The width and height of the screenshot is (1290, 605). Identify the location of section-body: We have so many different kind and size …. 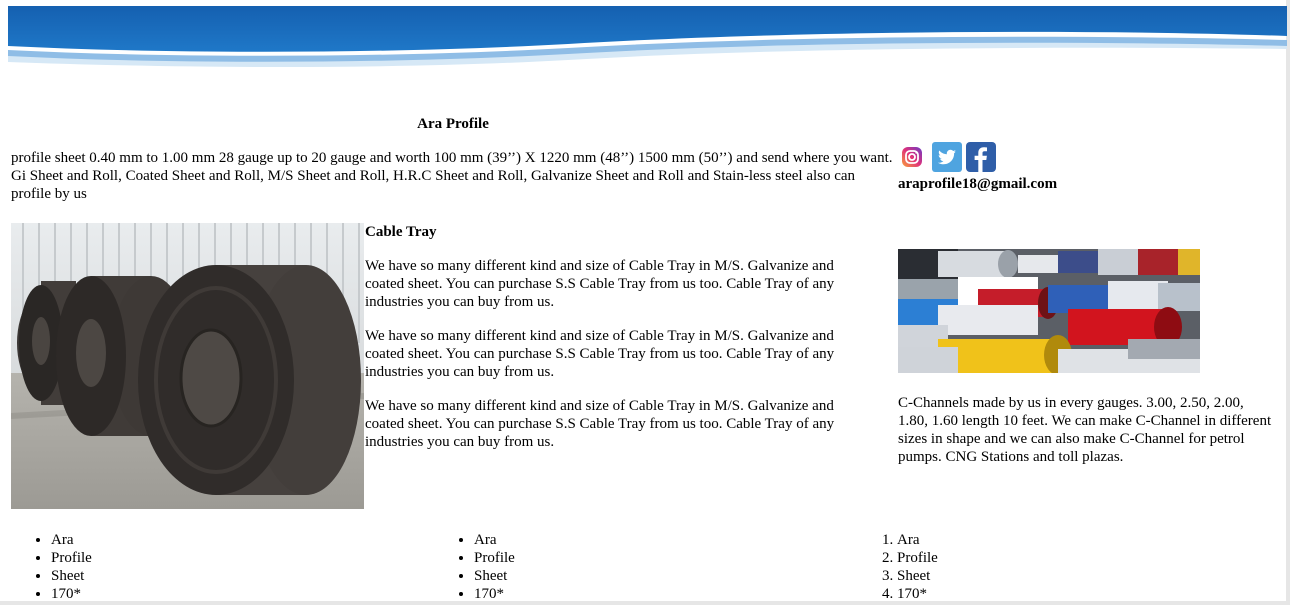
(617, 362).